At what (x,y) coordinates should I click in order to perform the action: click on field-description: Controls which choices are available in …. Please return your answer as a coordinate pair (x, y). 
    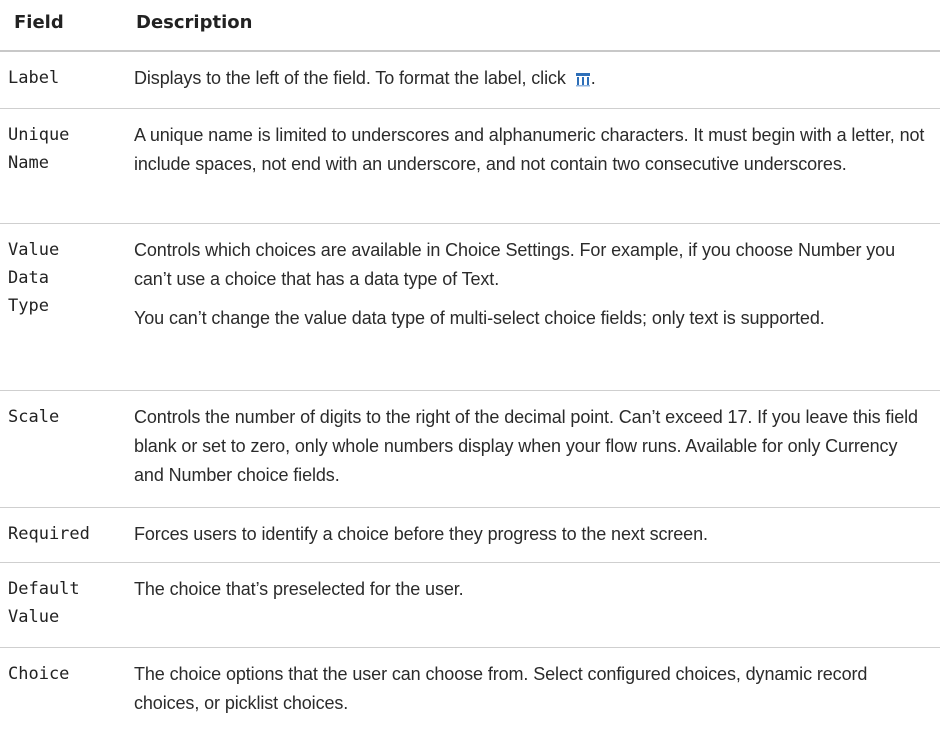
    Looking at the image, I should click on (531, 284).